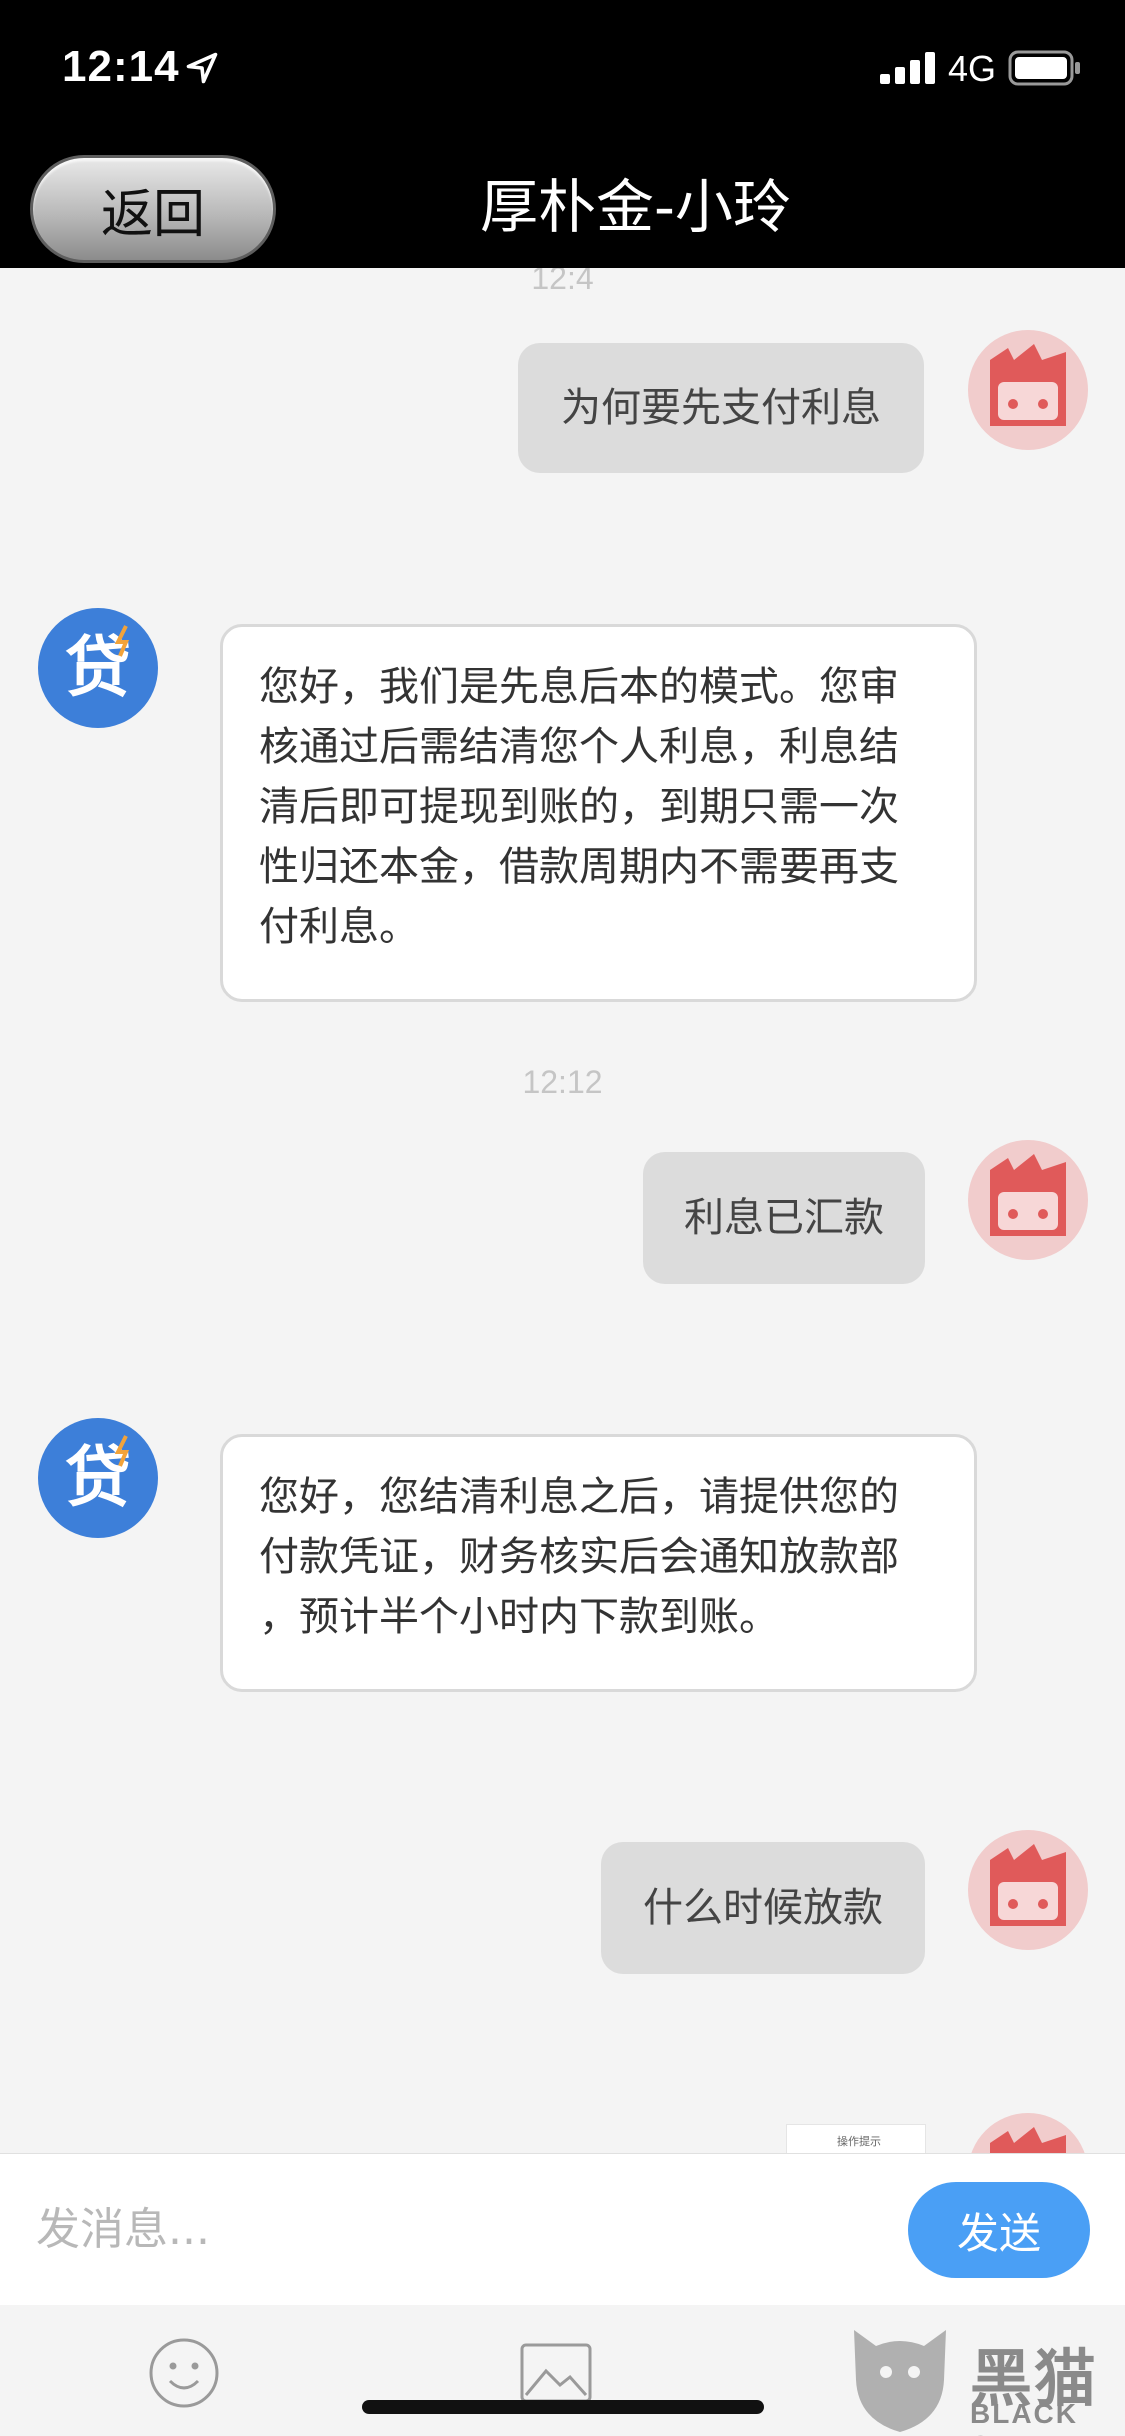 This screenshot has width=1125, height=2436. What do you see at coordinates (184, 2373) in the screenshot?
I see `emoji-icon` at bounding box center [184, 2373].